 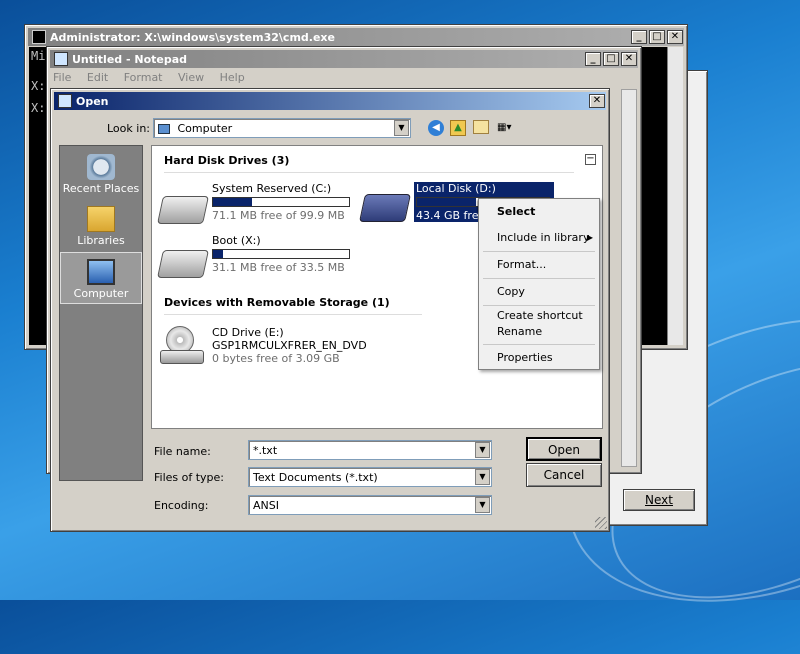 I want to click on recent-places-icon, so click(x=101, y=167).